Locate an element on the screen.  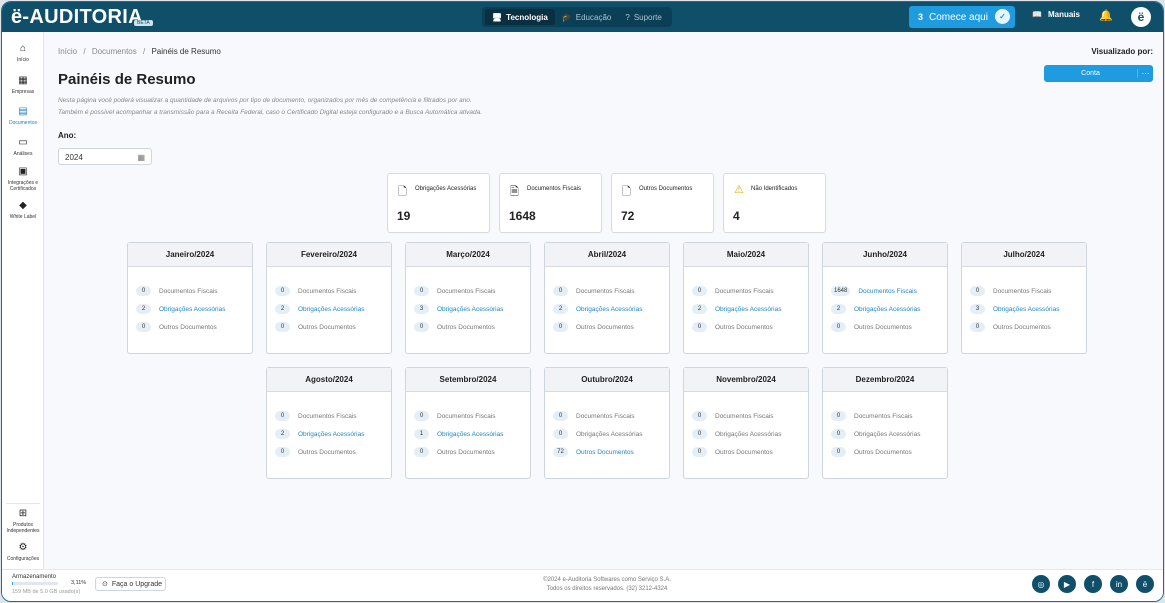
start-here-count: 3 is located at coordinates (921, 17).